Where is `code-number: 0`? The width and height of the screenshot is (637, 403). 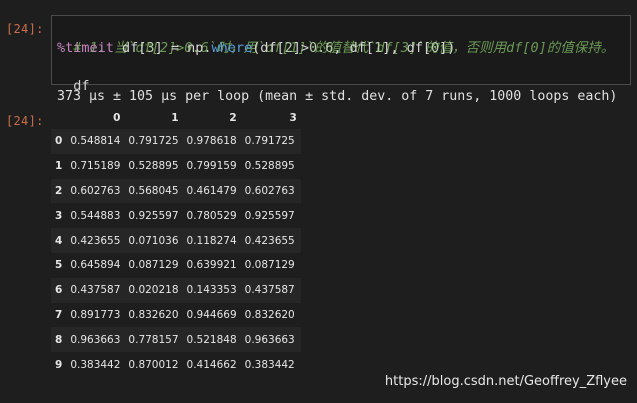 code-number: 0 is located at coordinates (435, 48).